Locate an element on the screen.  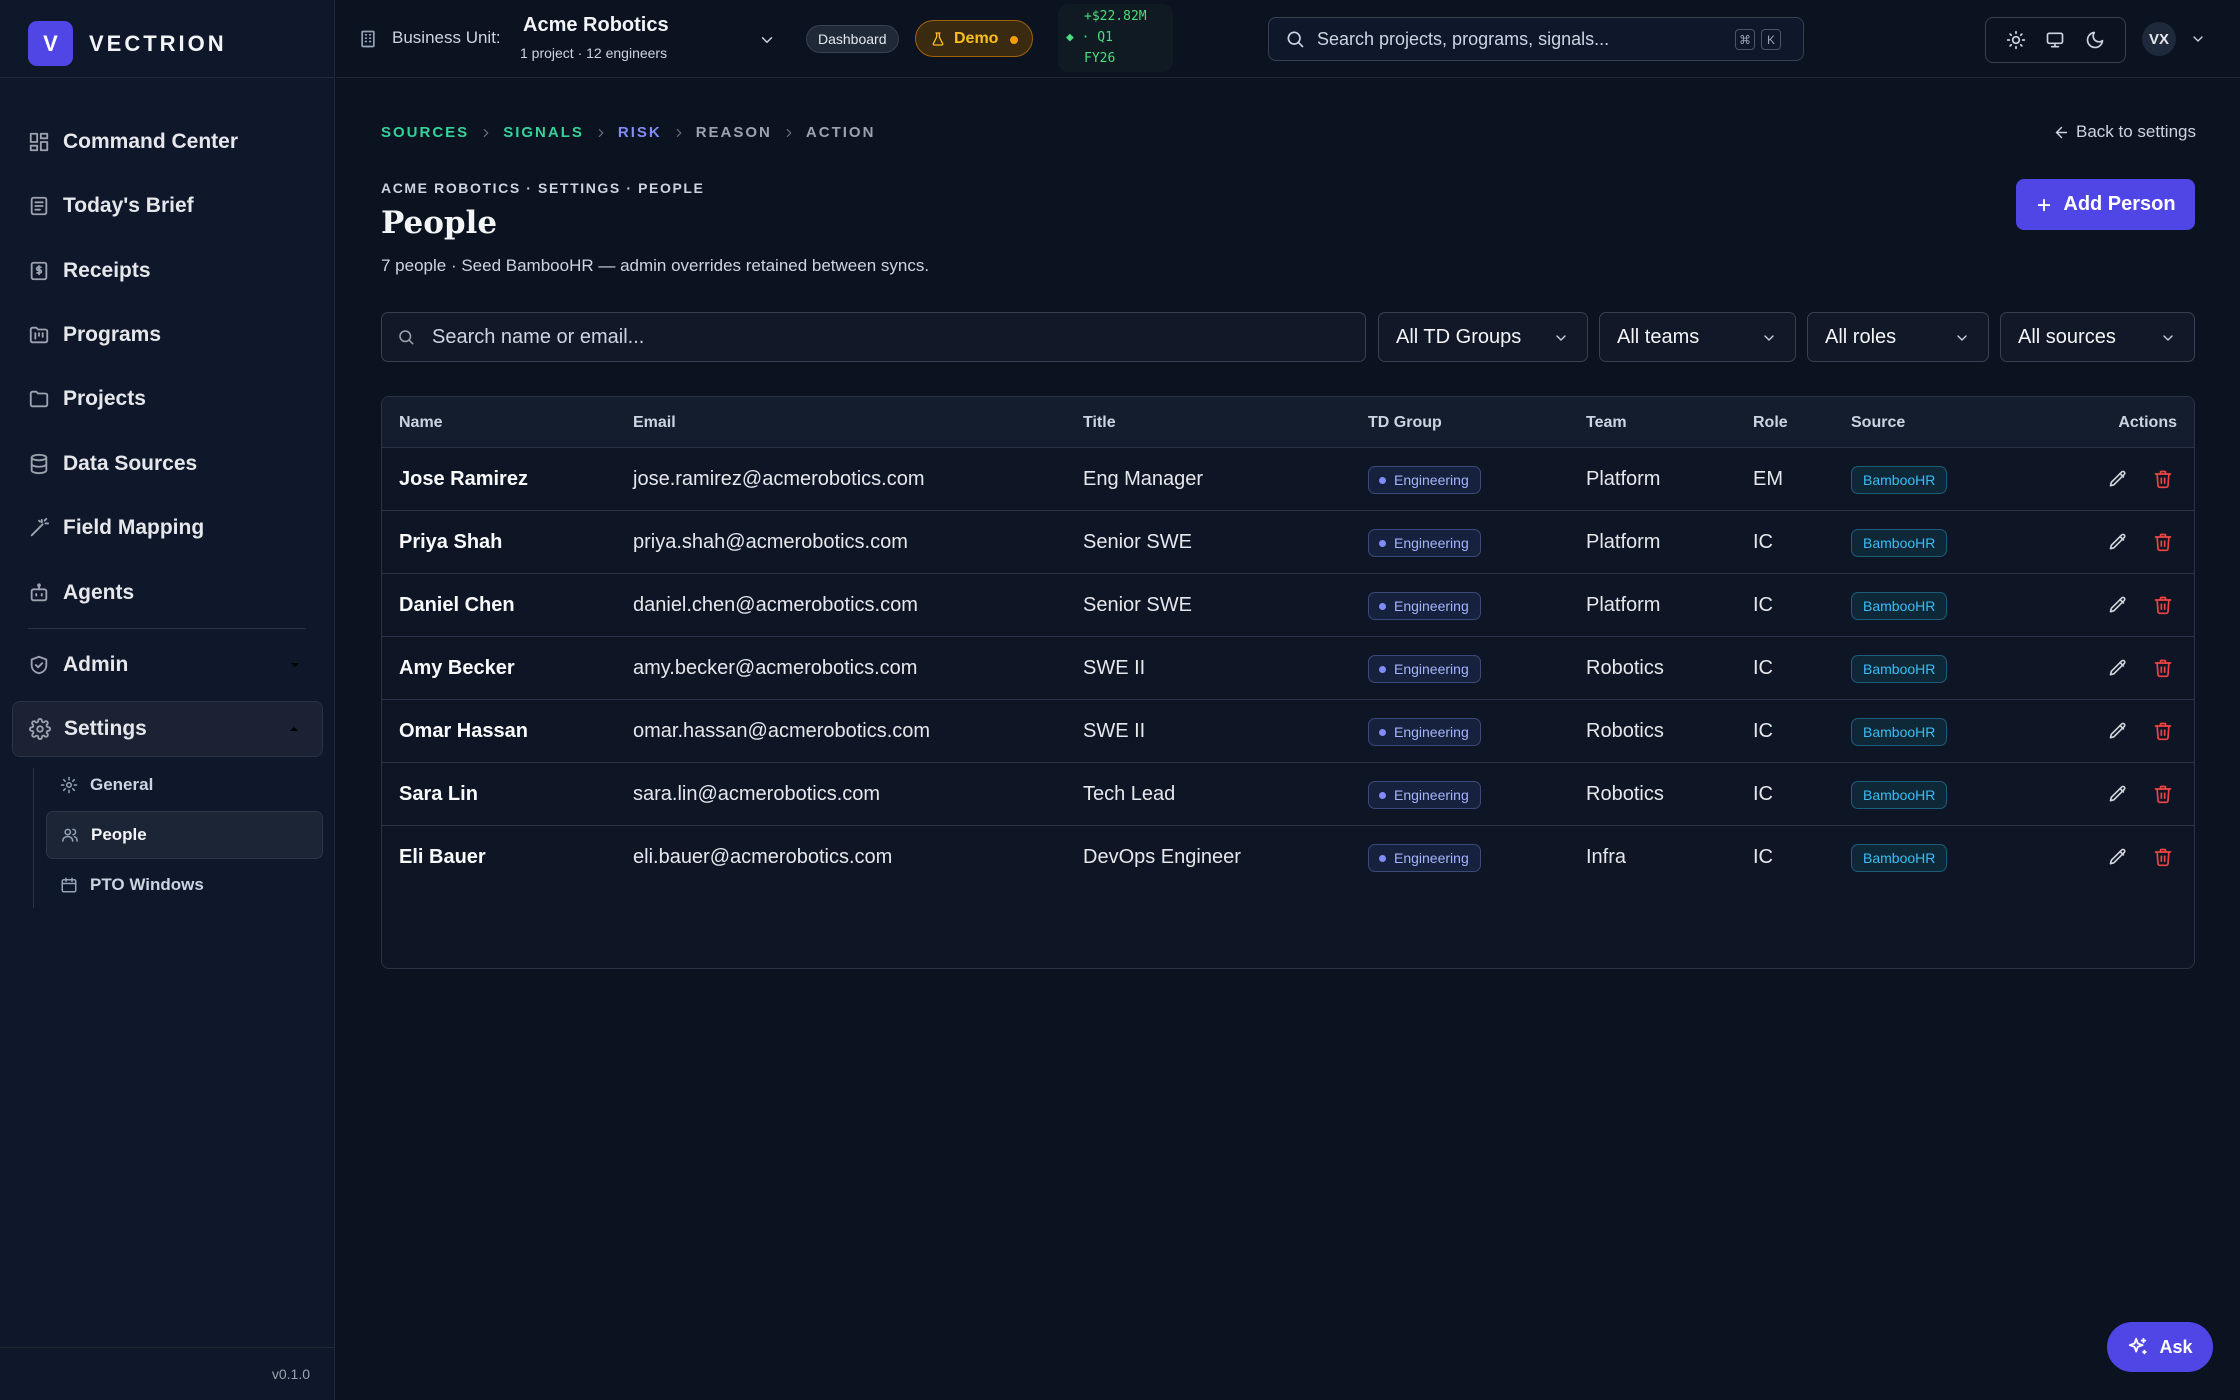
role-filter: All roles is located at coordinates (1898, 337).